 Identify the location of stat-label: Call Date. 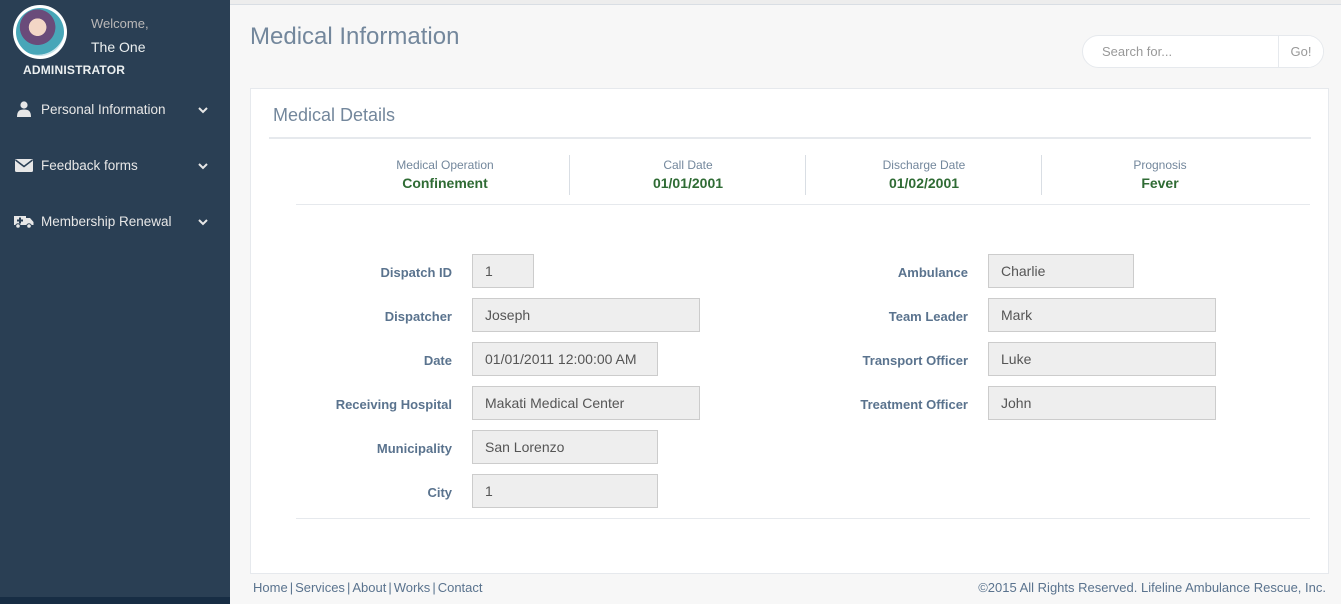
(688, 165).